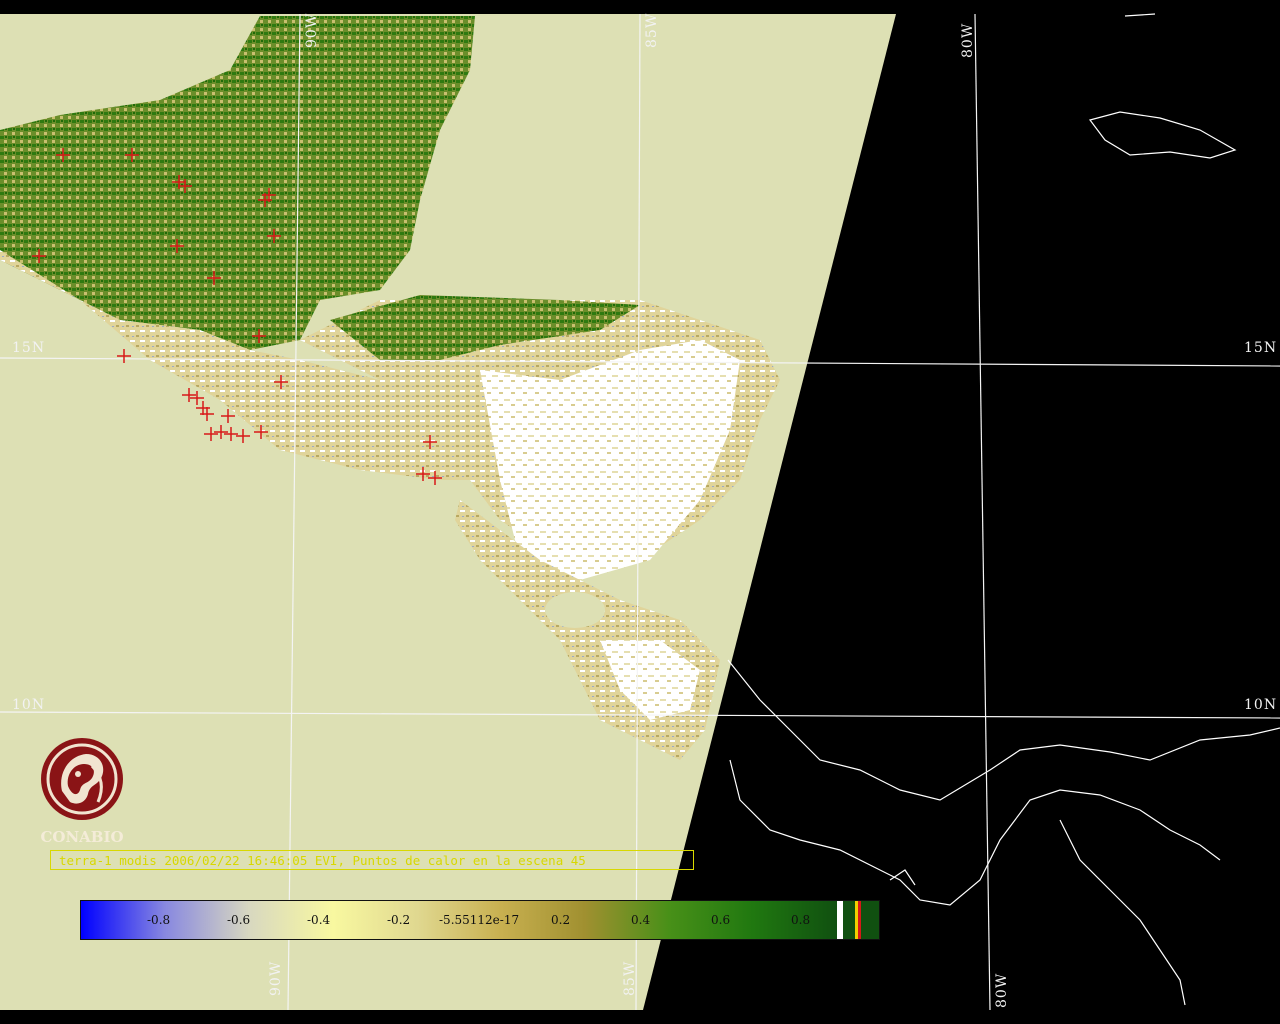 Image resolution: width=1280 pixels, height=1024 pixels. I want to click on colorbar-tick-label: 0.8, so click(801, 920).